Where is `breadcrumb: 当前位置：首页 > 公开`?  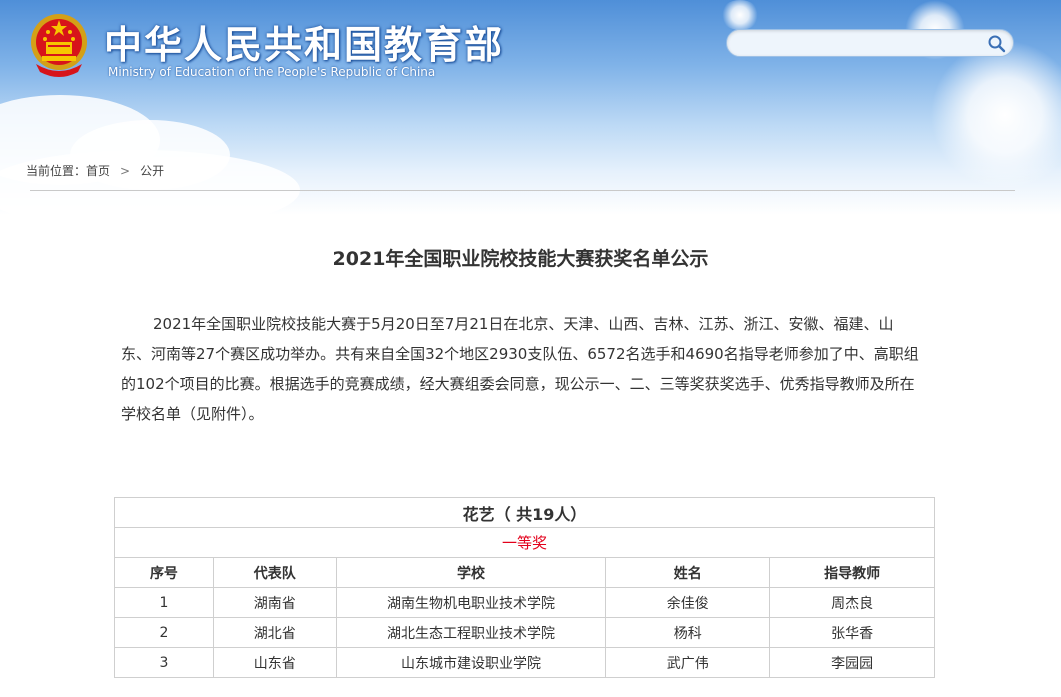 breadcrumb: 当前位置：首页 > 公开 is located at coordinates (95, 170).